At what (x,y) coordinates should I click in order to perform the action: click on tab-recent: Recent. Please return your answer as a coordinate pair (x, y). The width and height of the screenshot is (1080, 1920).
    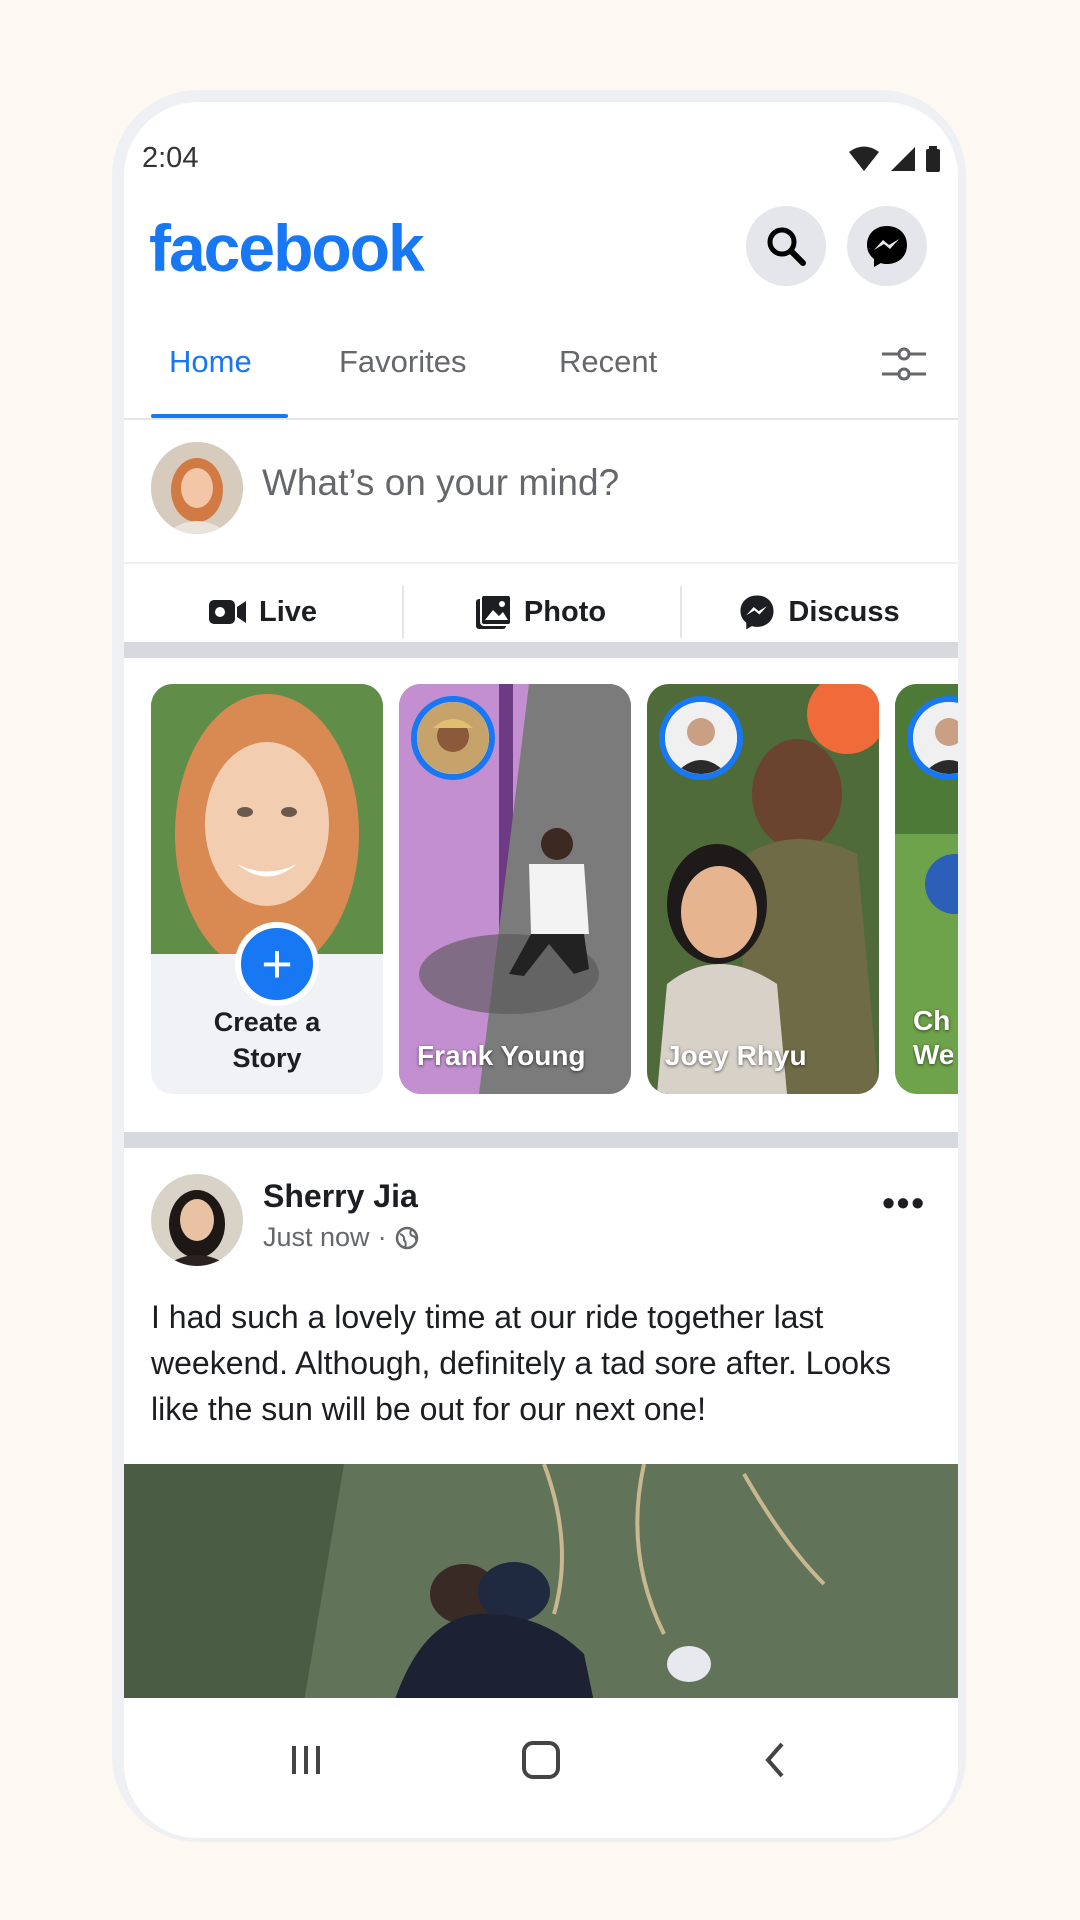
    Looking at the image, I should click on (608, 362).